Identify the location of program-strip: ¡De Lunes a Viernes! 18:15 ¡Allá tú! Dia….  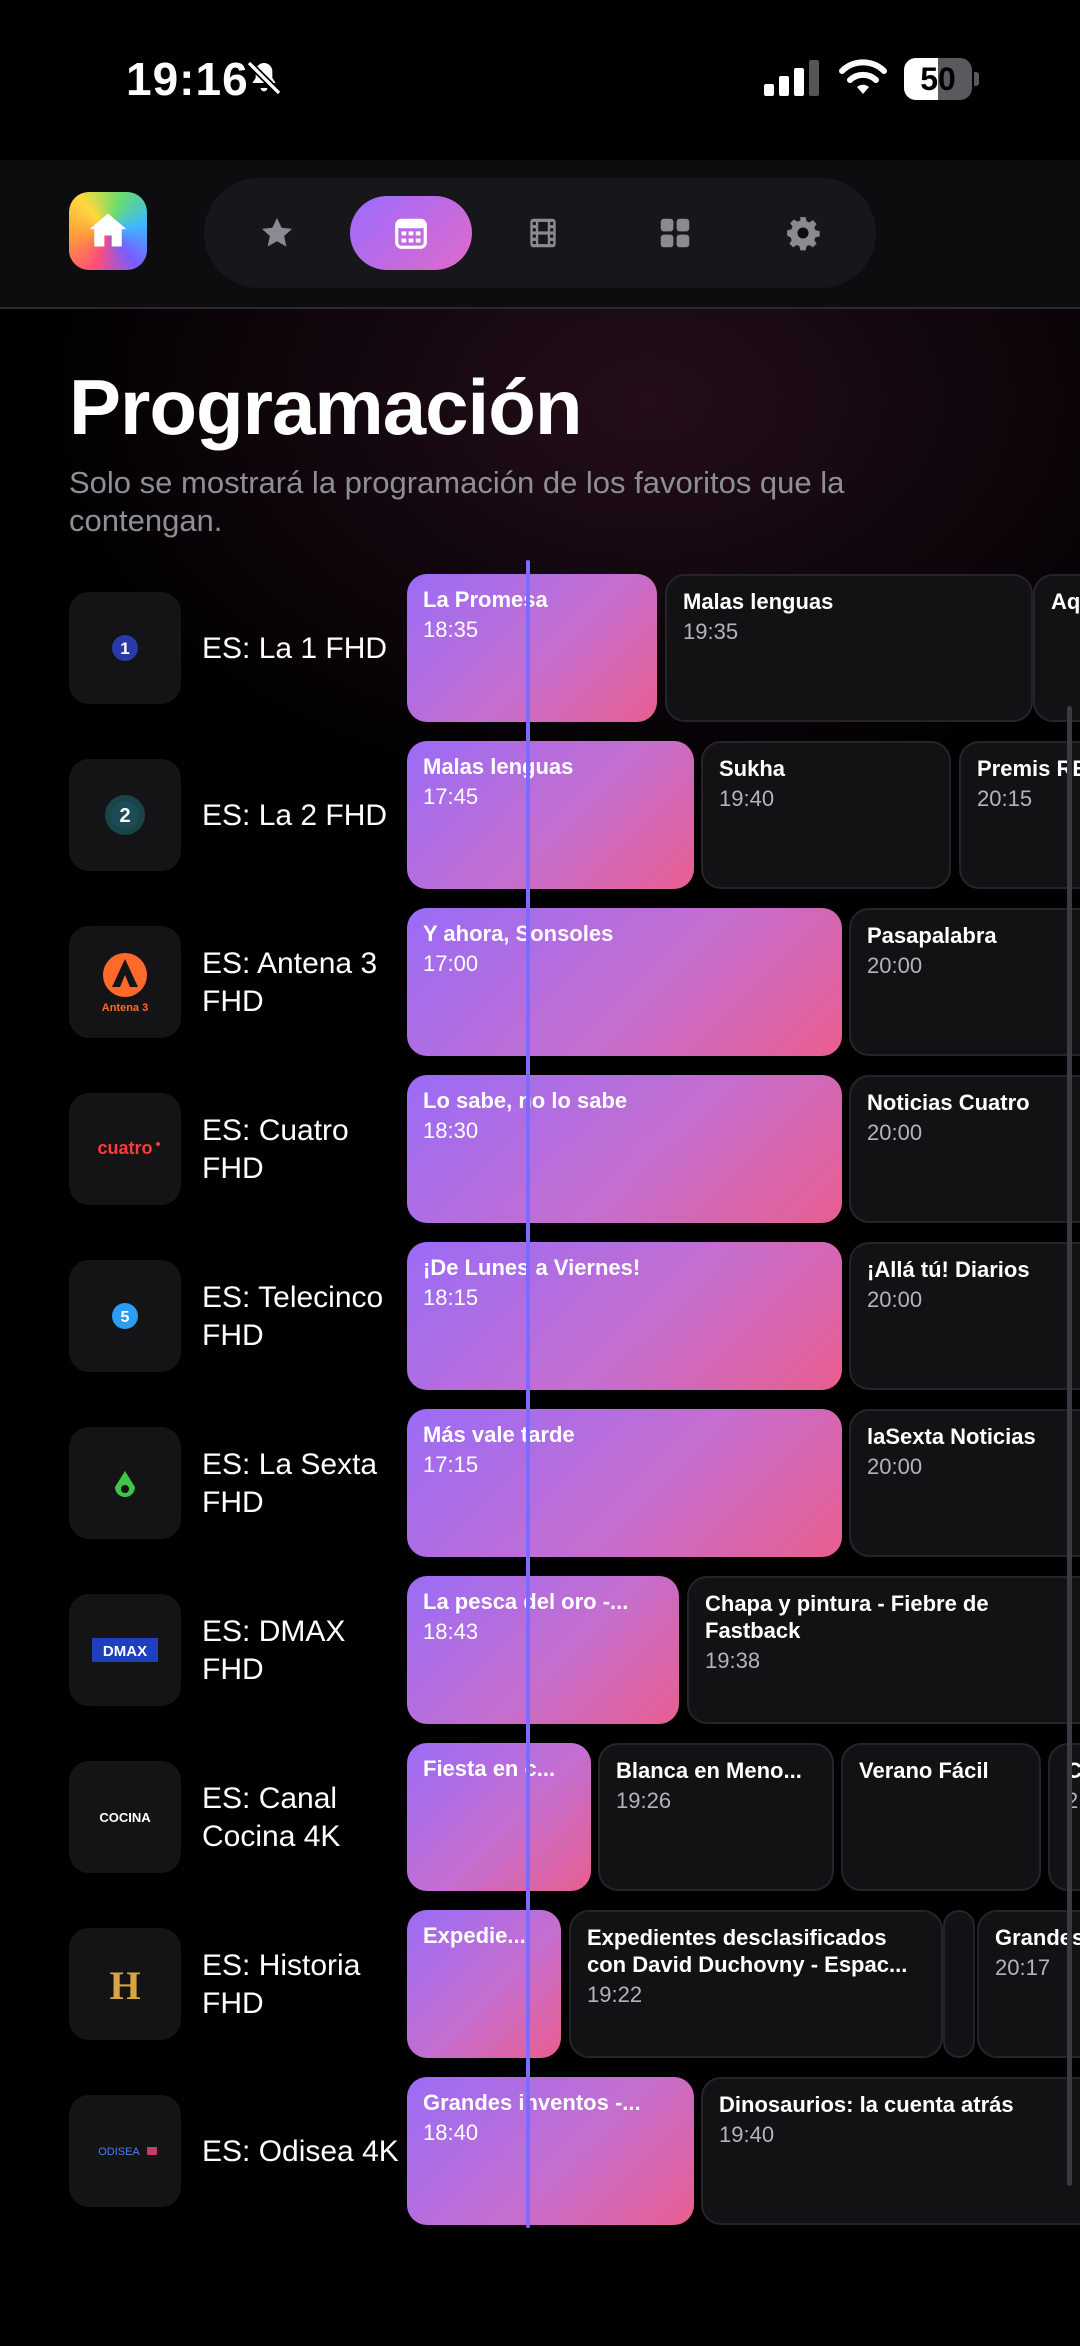
(743, 1318).